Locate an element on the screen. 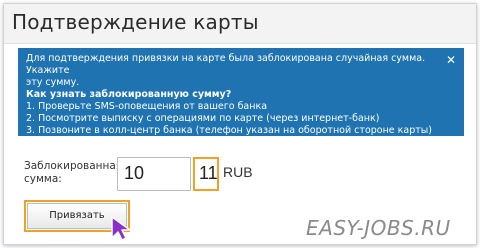  info-question-heading: Как узнать заблокированную сумму? is located at coordinates (129, 94).